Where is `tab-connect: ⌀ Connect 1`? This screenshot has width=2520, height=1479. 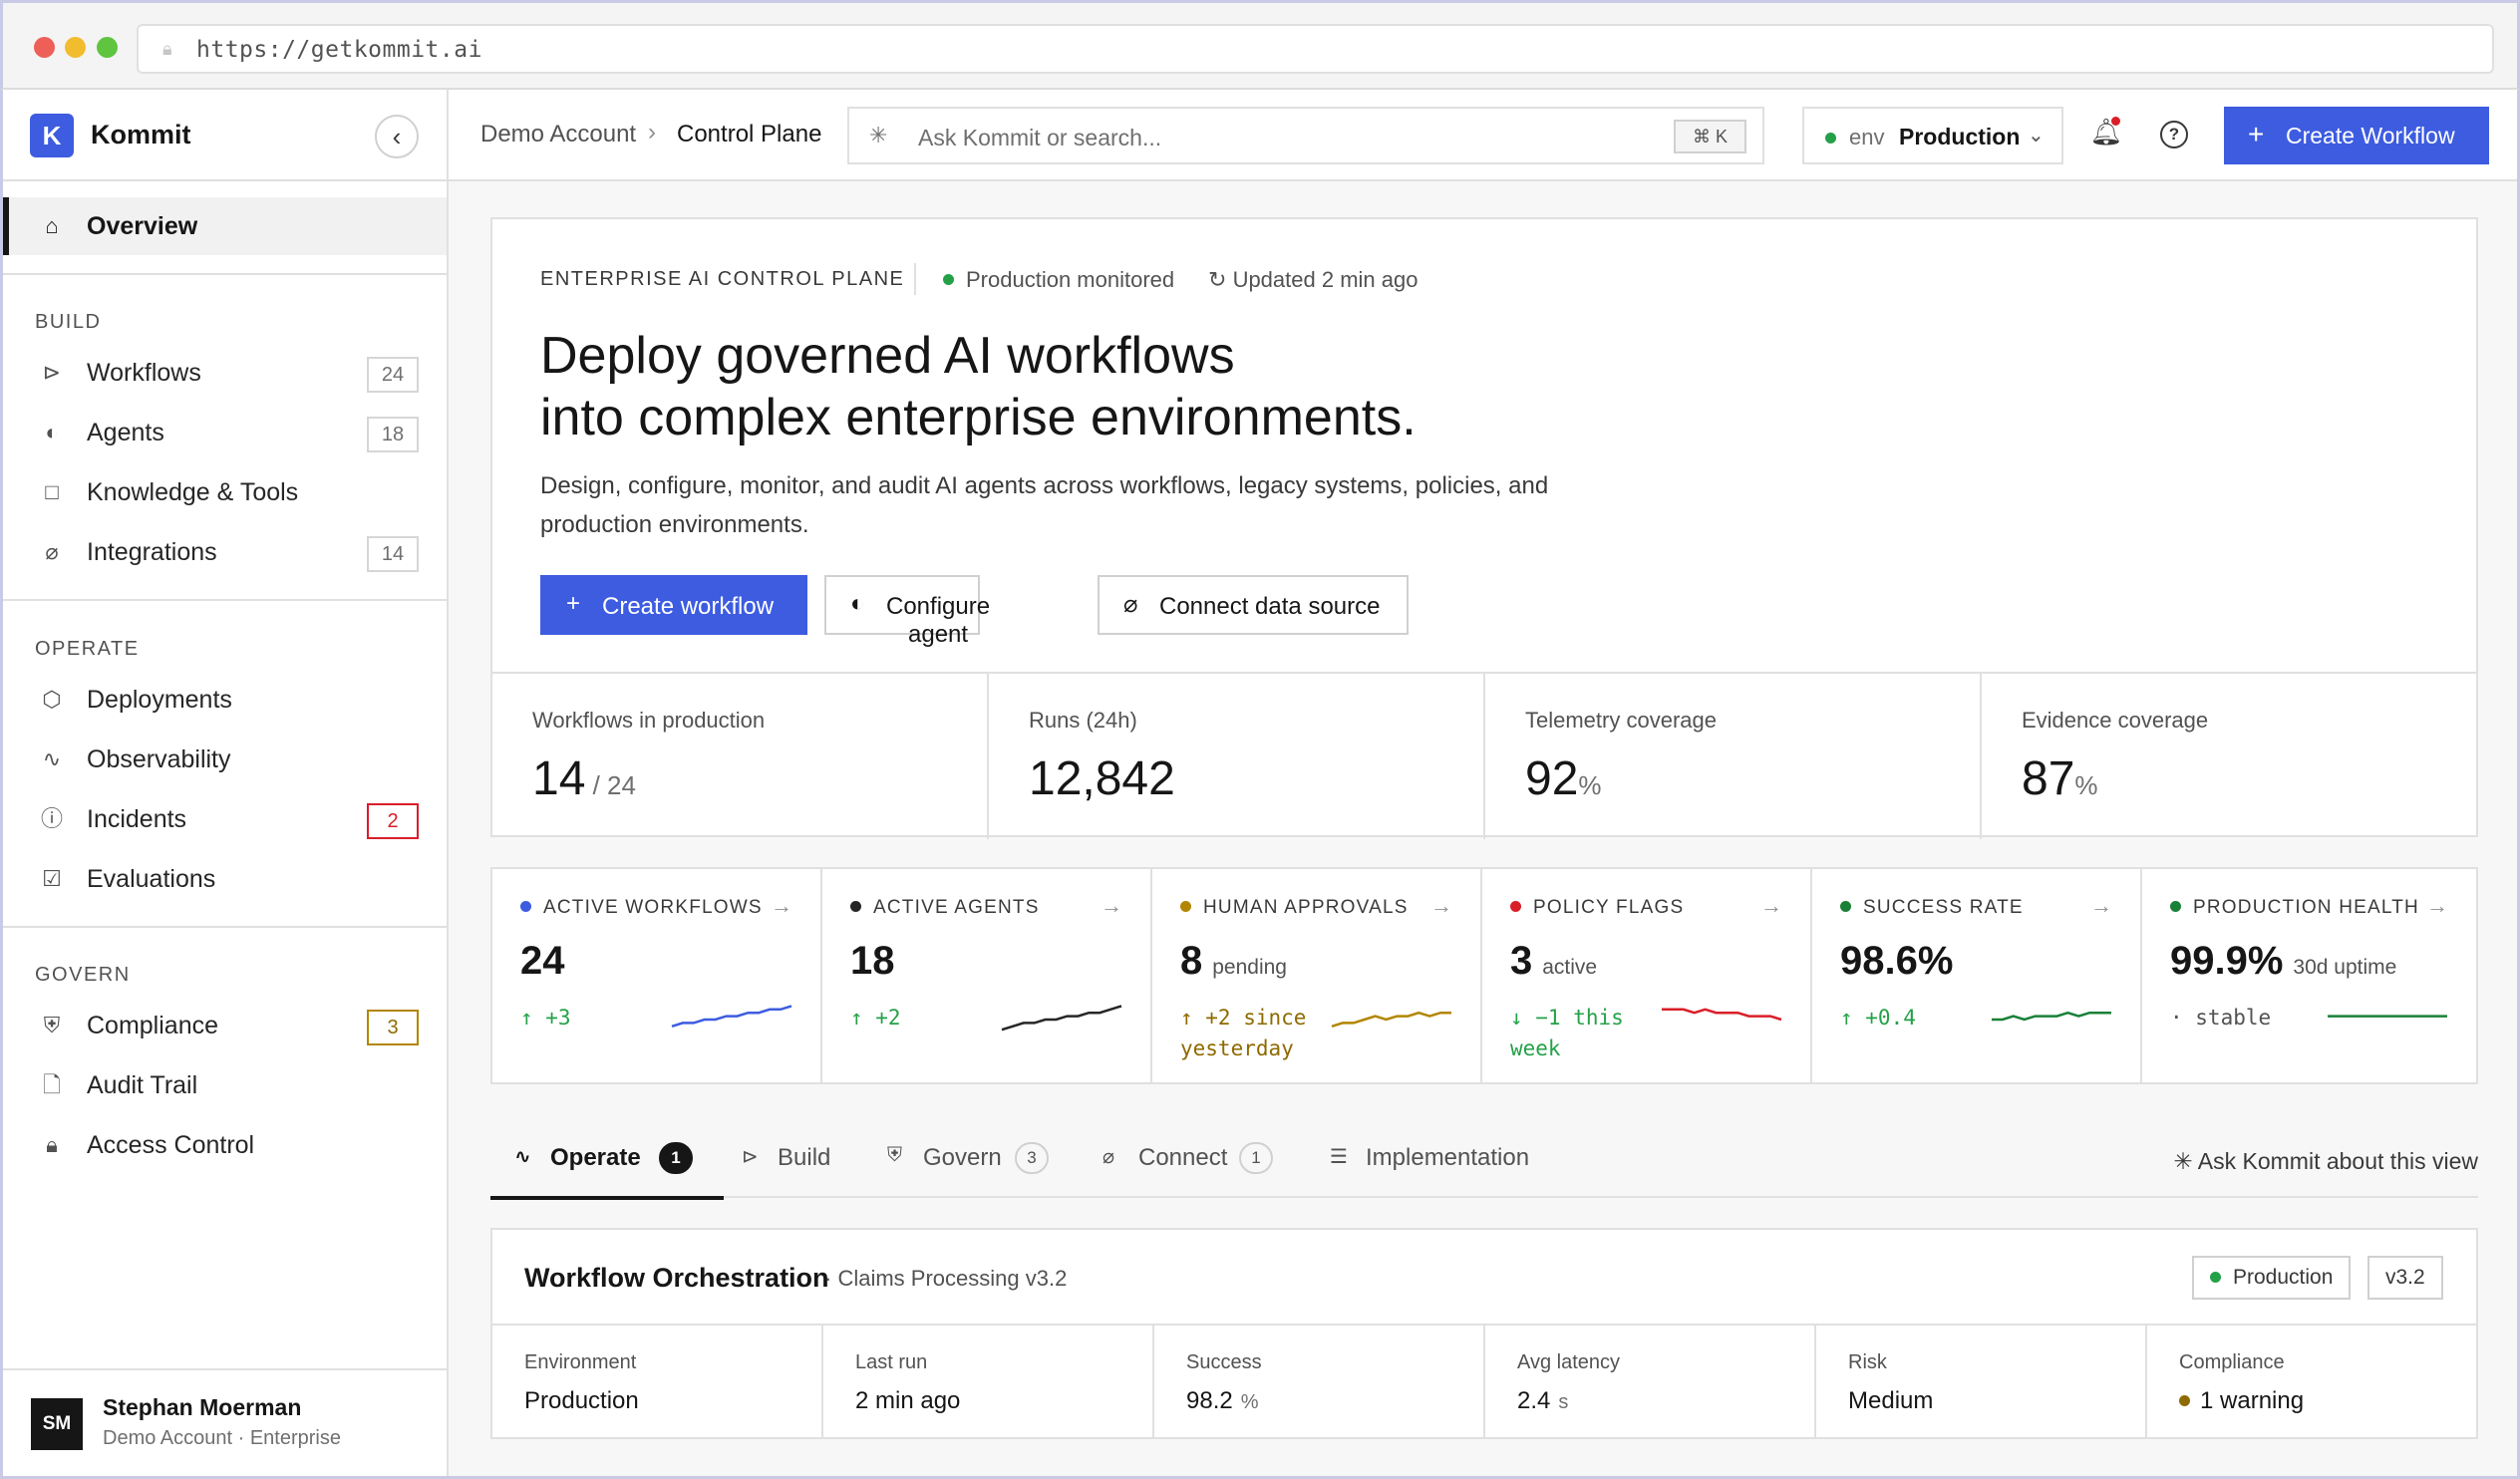 tab-connect: ⌀ Connect 1 is located at coordinates (1189, 1162).